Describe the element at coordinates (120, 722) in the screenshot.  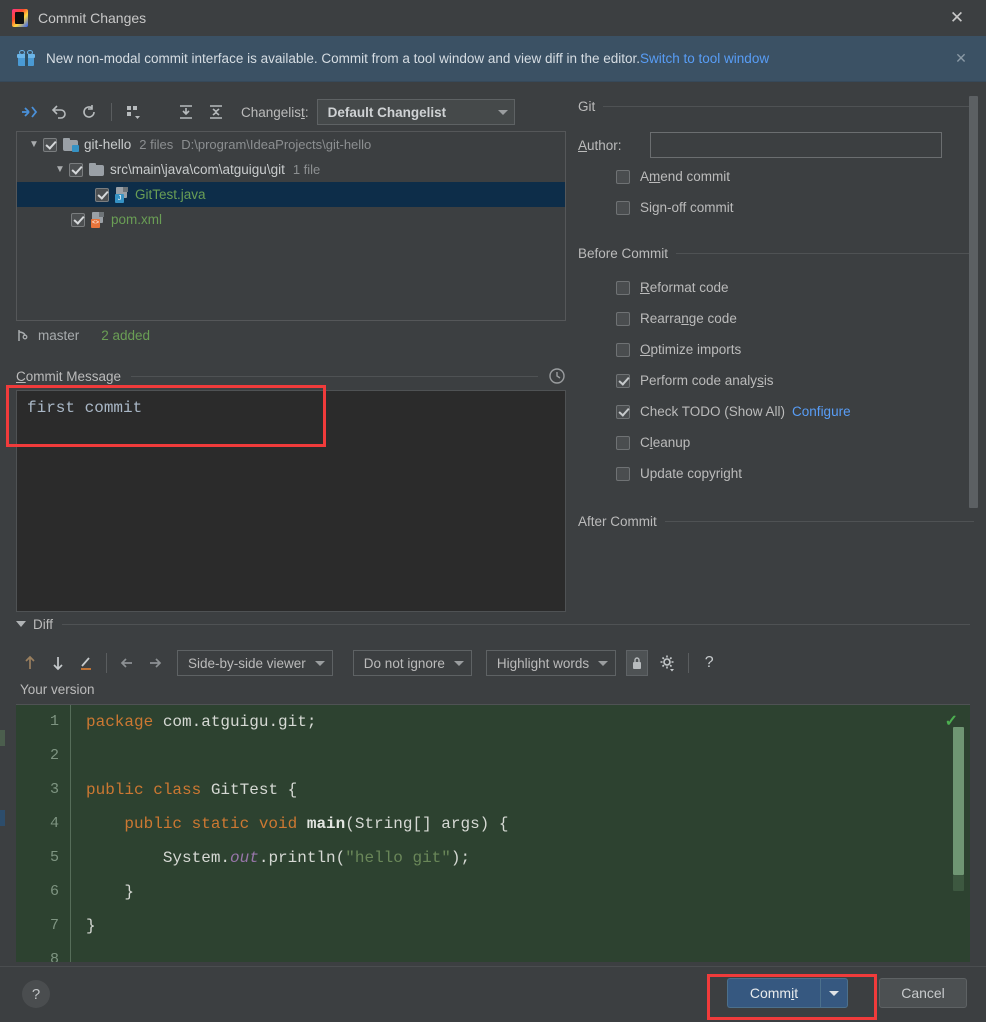
I see `code-token: package` at that location.